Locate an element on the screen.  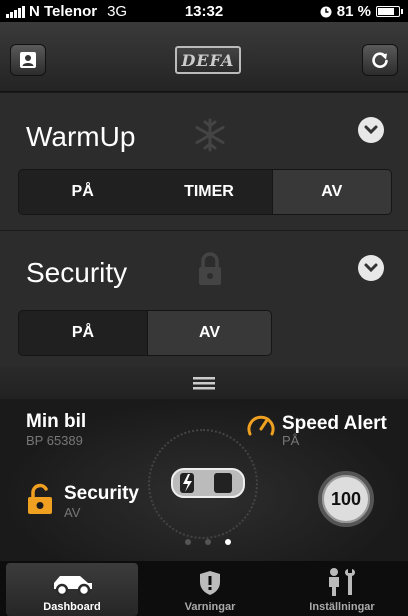
tab-warnings: Varningar is located at coordinates (210, 588).